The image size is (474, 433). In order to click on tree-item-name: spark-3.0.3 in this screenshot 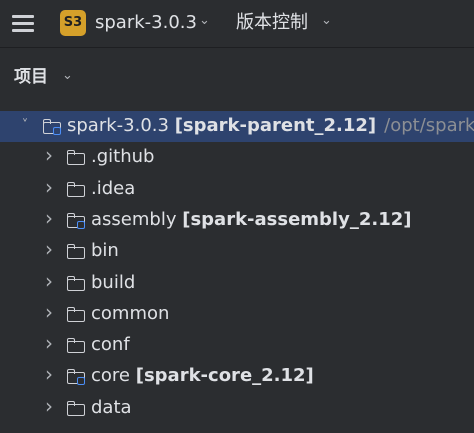, I will do `click(118, 125)`.